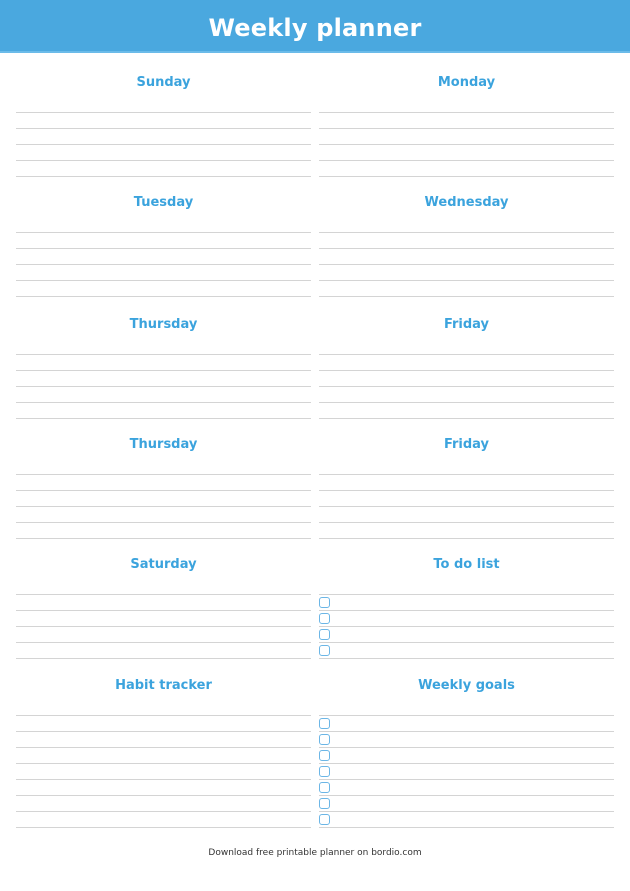  I want to click on page-header: Weekly planner, so click(315, 26).